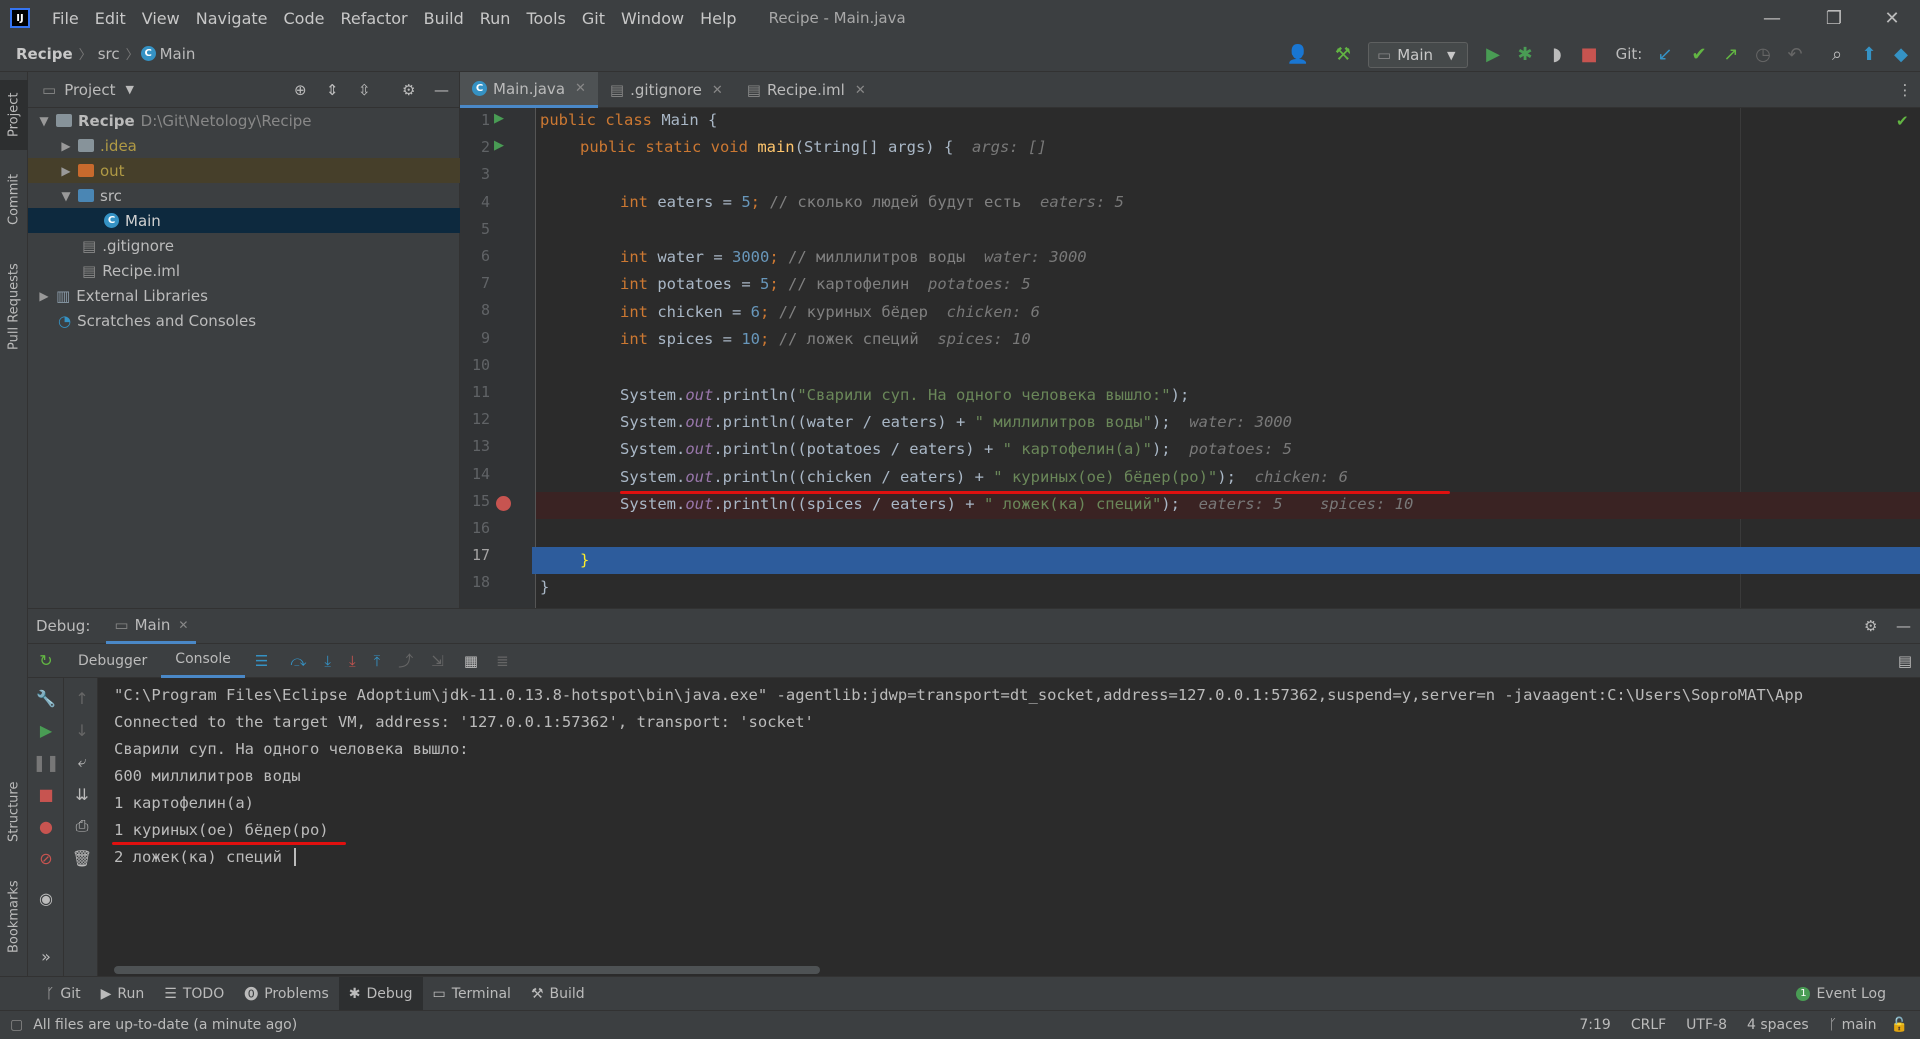 The height and width of the screenshot is (1039, 1920). Describe the element at coordinates (232, 18) in the screenshot. I see `menu-navigate: Navigate` at that location.